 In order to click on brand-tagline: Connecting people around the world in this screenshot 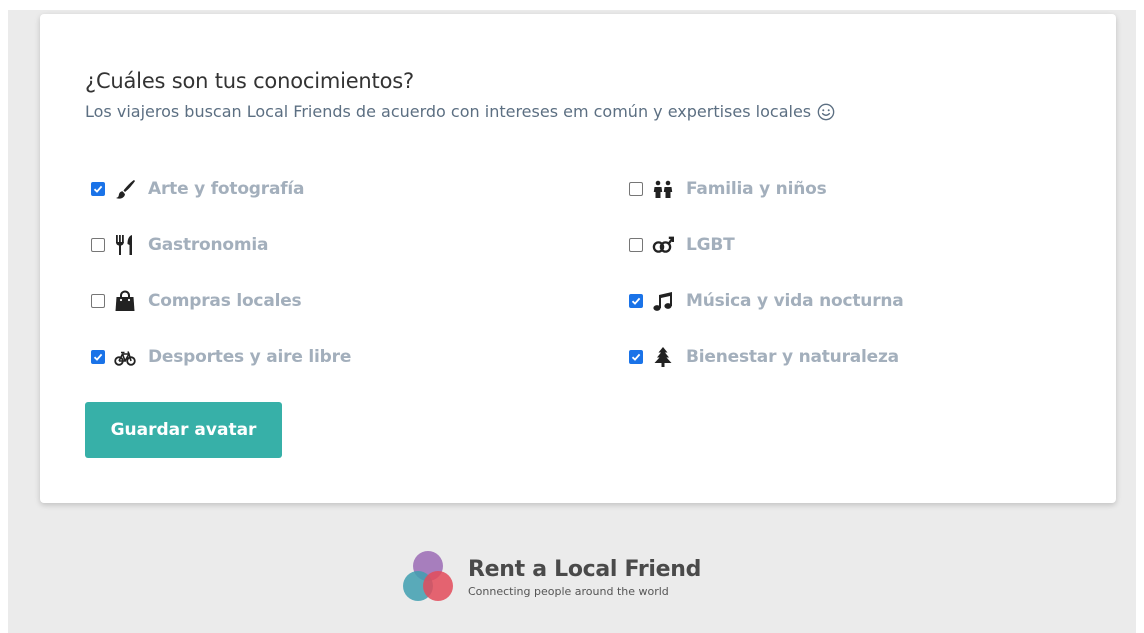, I will do `click(568, 591)`.